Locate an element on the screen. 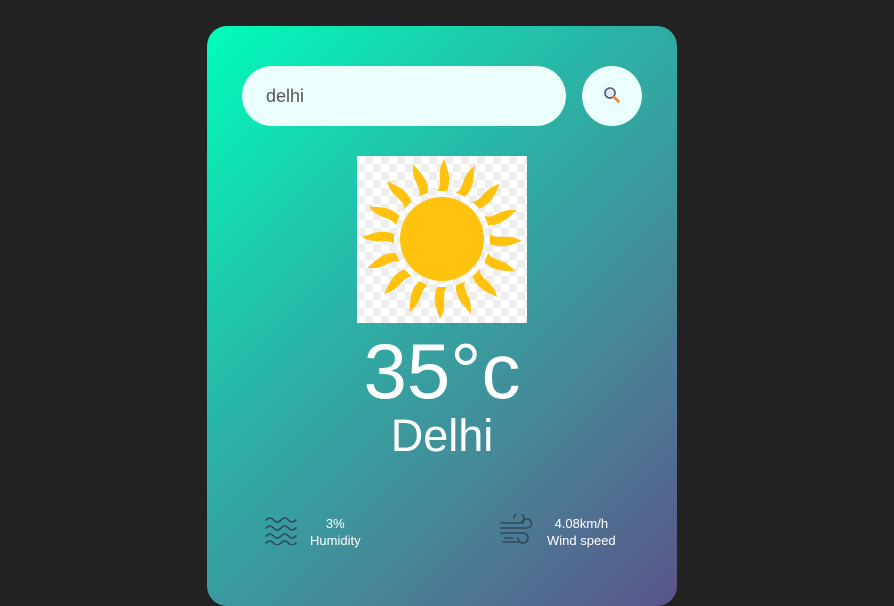 This screenshot has width=894, height=606. search-button is located at coordinates (612, 96).